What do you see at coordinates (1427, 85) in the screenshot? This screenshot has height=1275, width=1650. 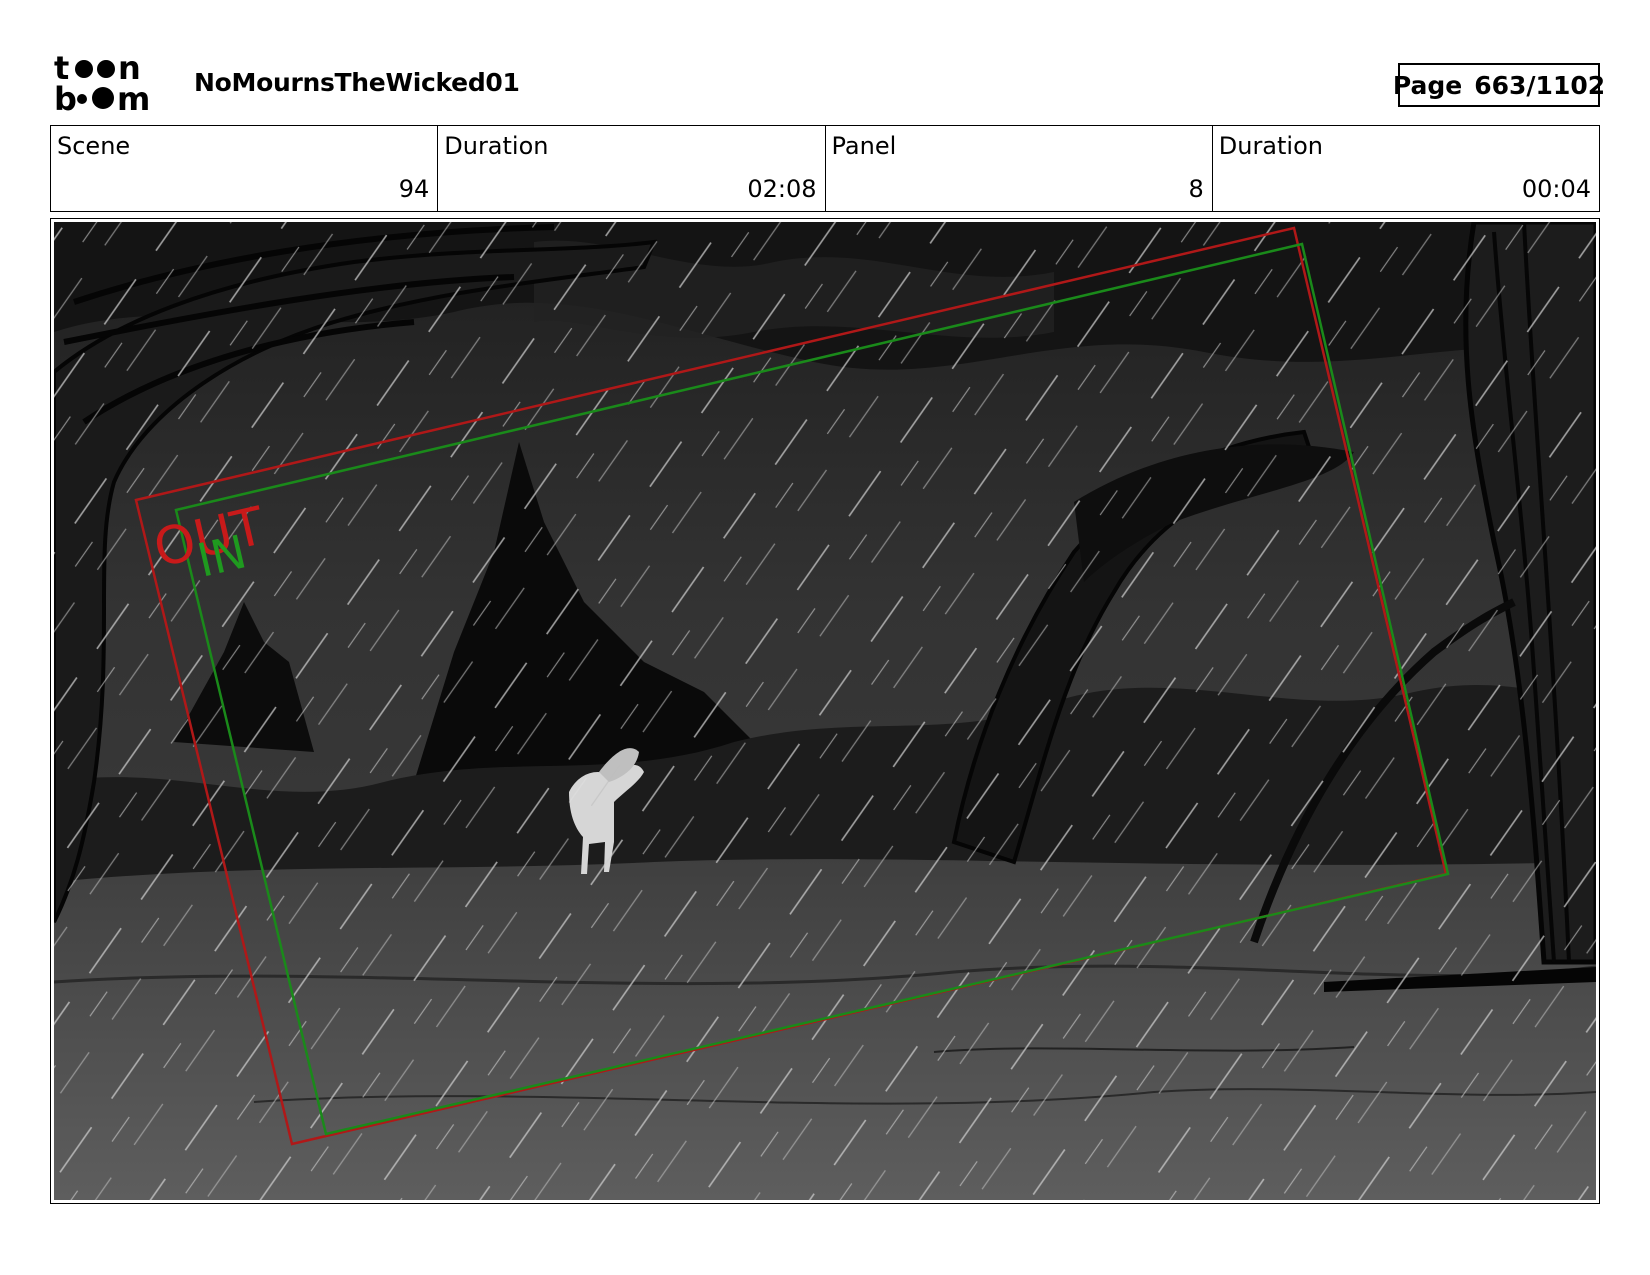 I see `page-label: Page` at bounding box center [1427, 85].